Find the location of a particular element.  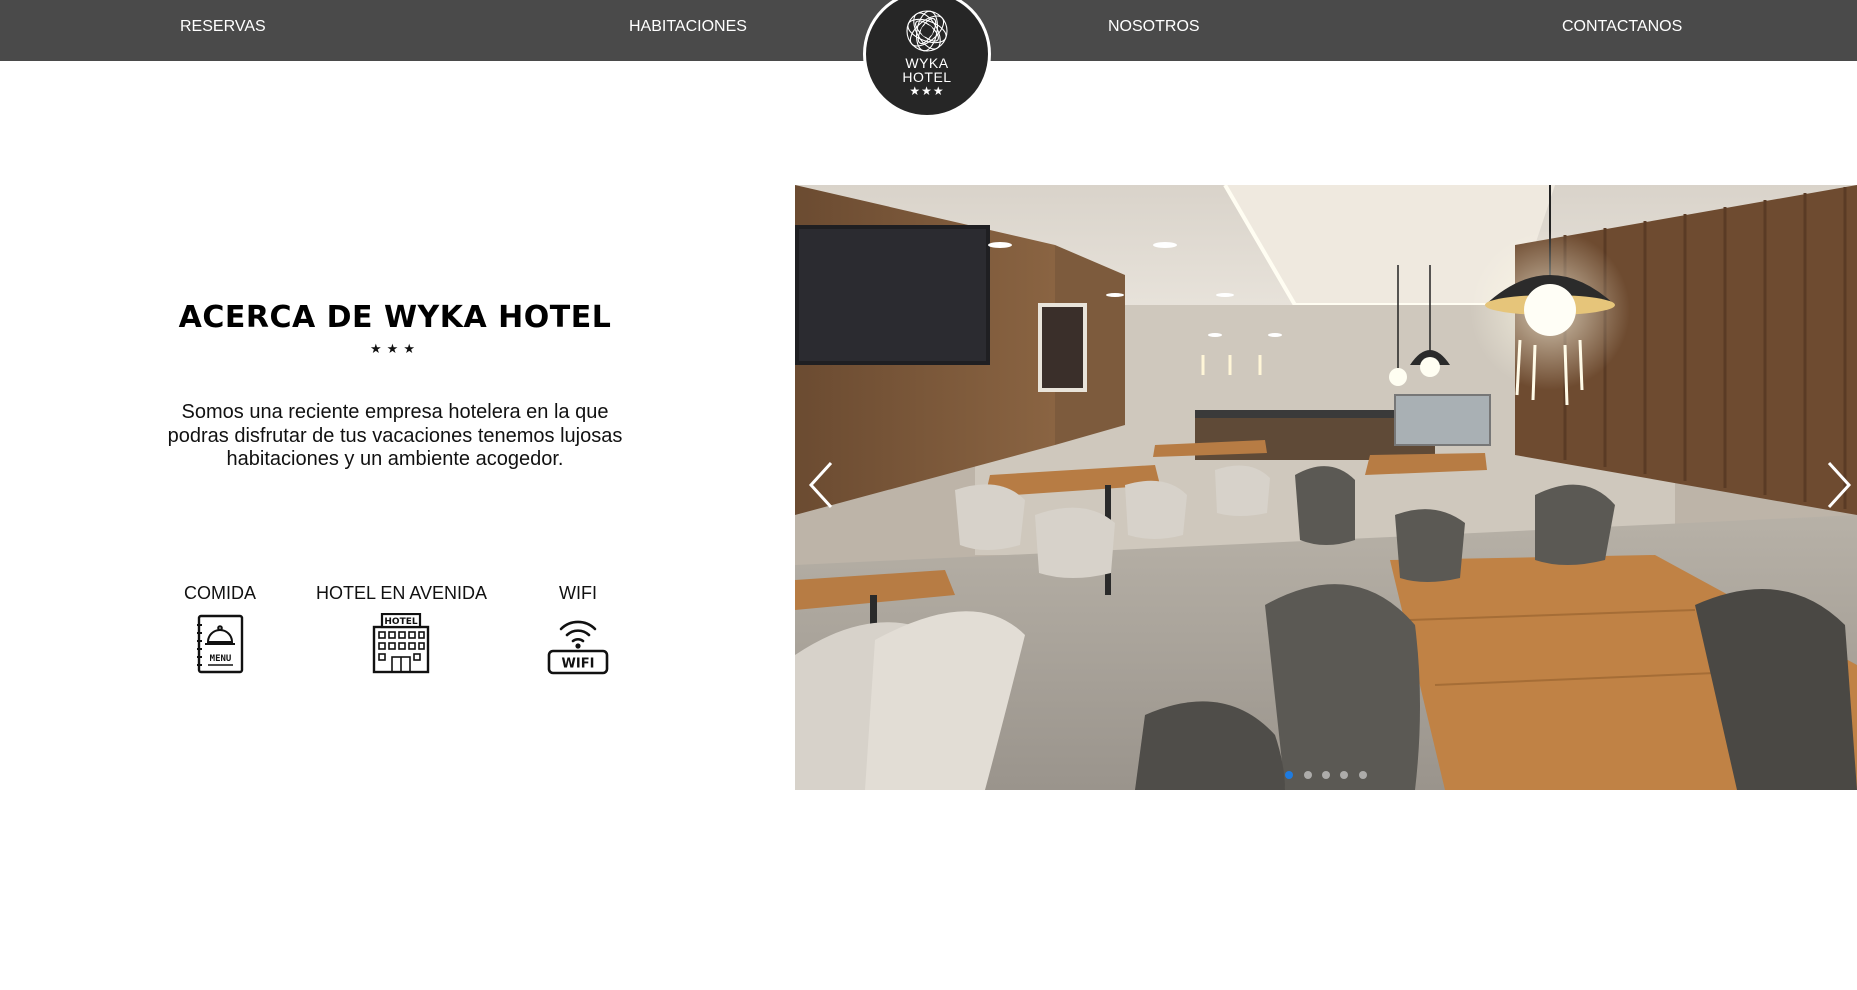

menu-icon-text: MENU is located at coordinates (221, 659).